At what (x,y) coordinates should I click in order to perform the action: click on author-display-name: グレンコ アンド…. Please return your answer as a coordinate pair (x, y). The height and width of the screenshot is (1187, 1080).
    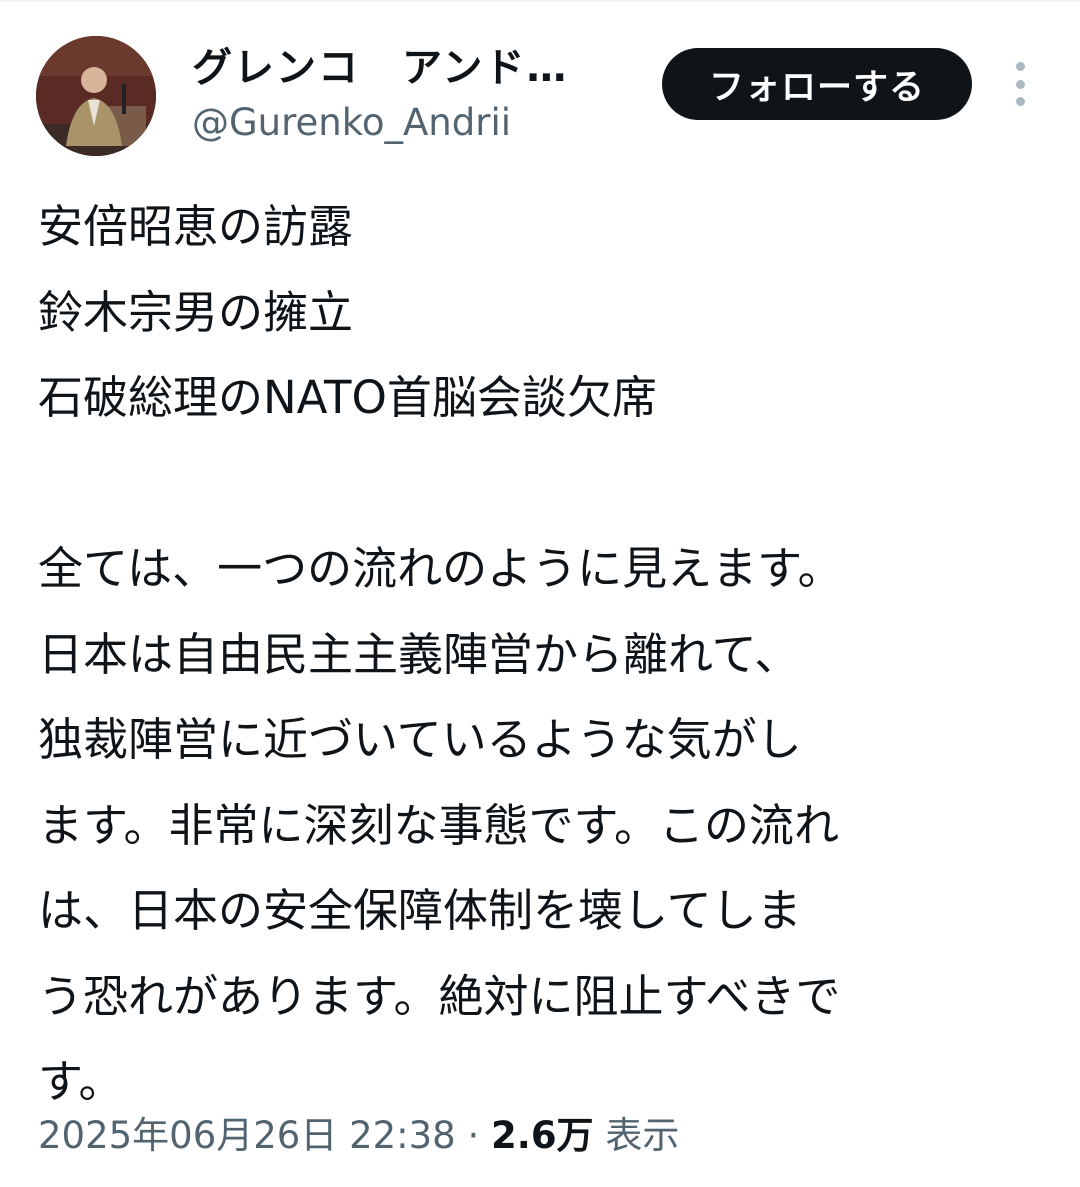
    Looking at the image, I should click on (402, 68).